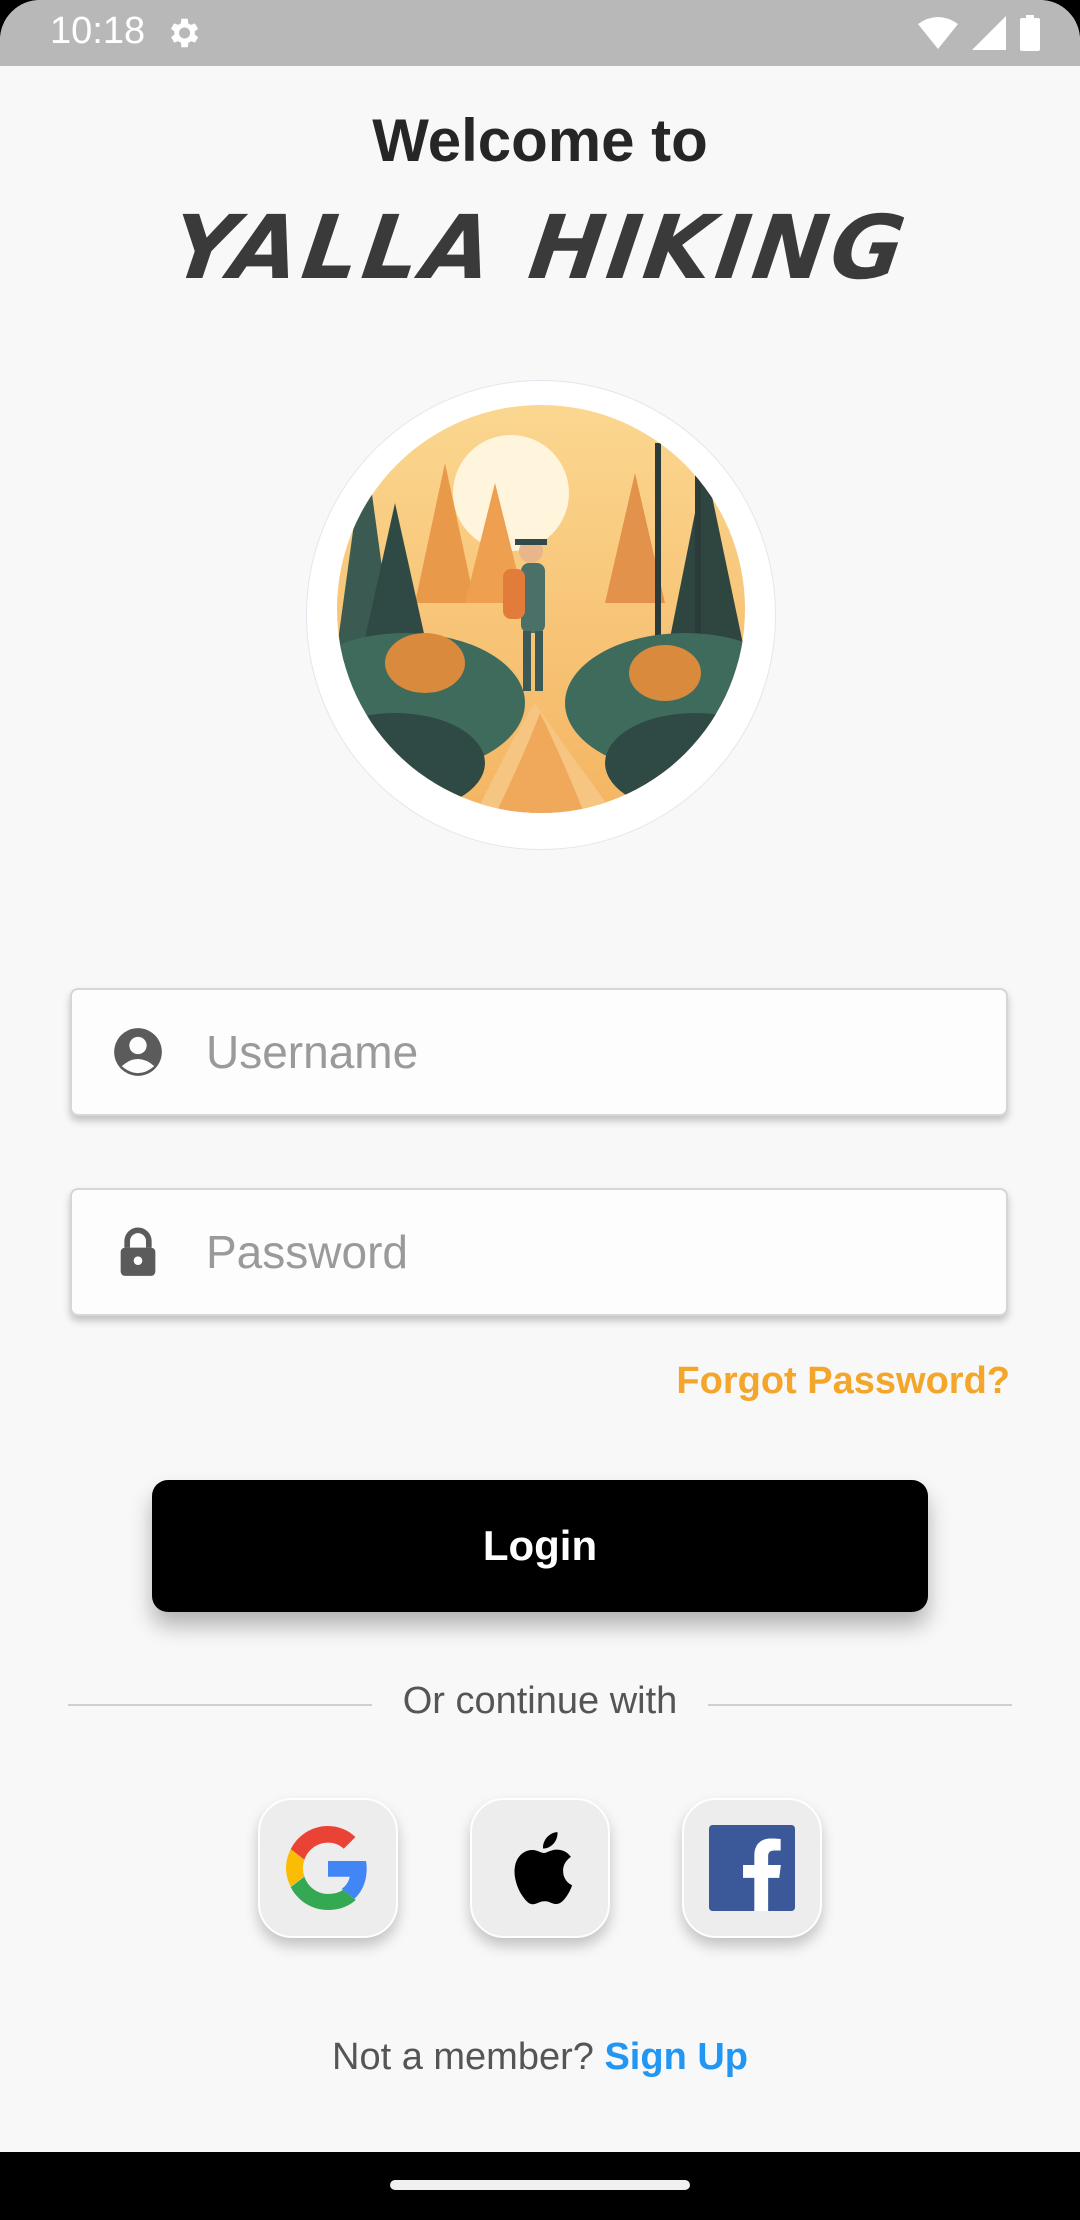 Image resolution: width=1080 pixels, height=2220 pixels. Describe the element at coordinates (184, 33) in the screenshot. I see `settings-gear-icon` at that location.